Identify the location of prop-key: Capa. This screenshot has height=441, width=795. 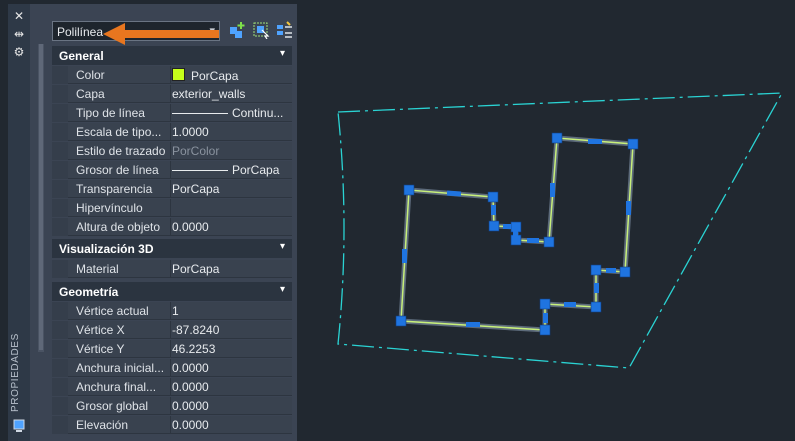
(90, 94).